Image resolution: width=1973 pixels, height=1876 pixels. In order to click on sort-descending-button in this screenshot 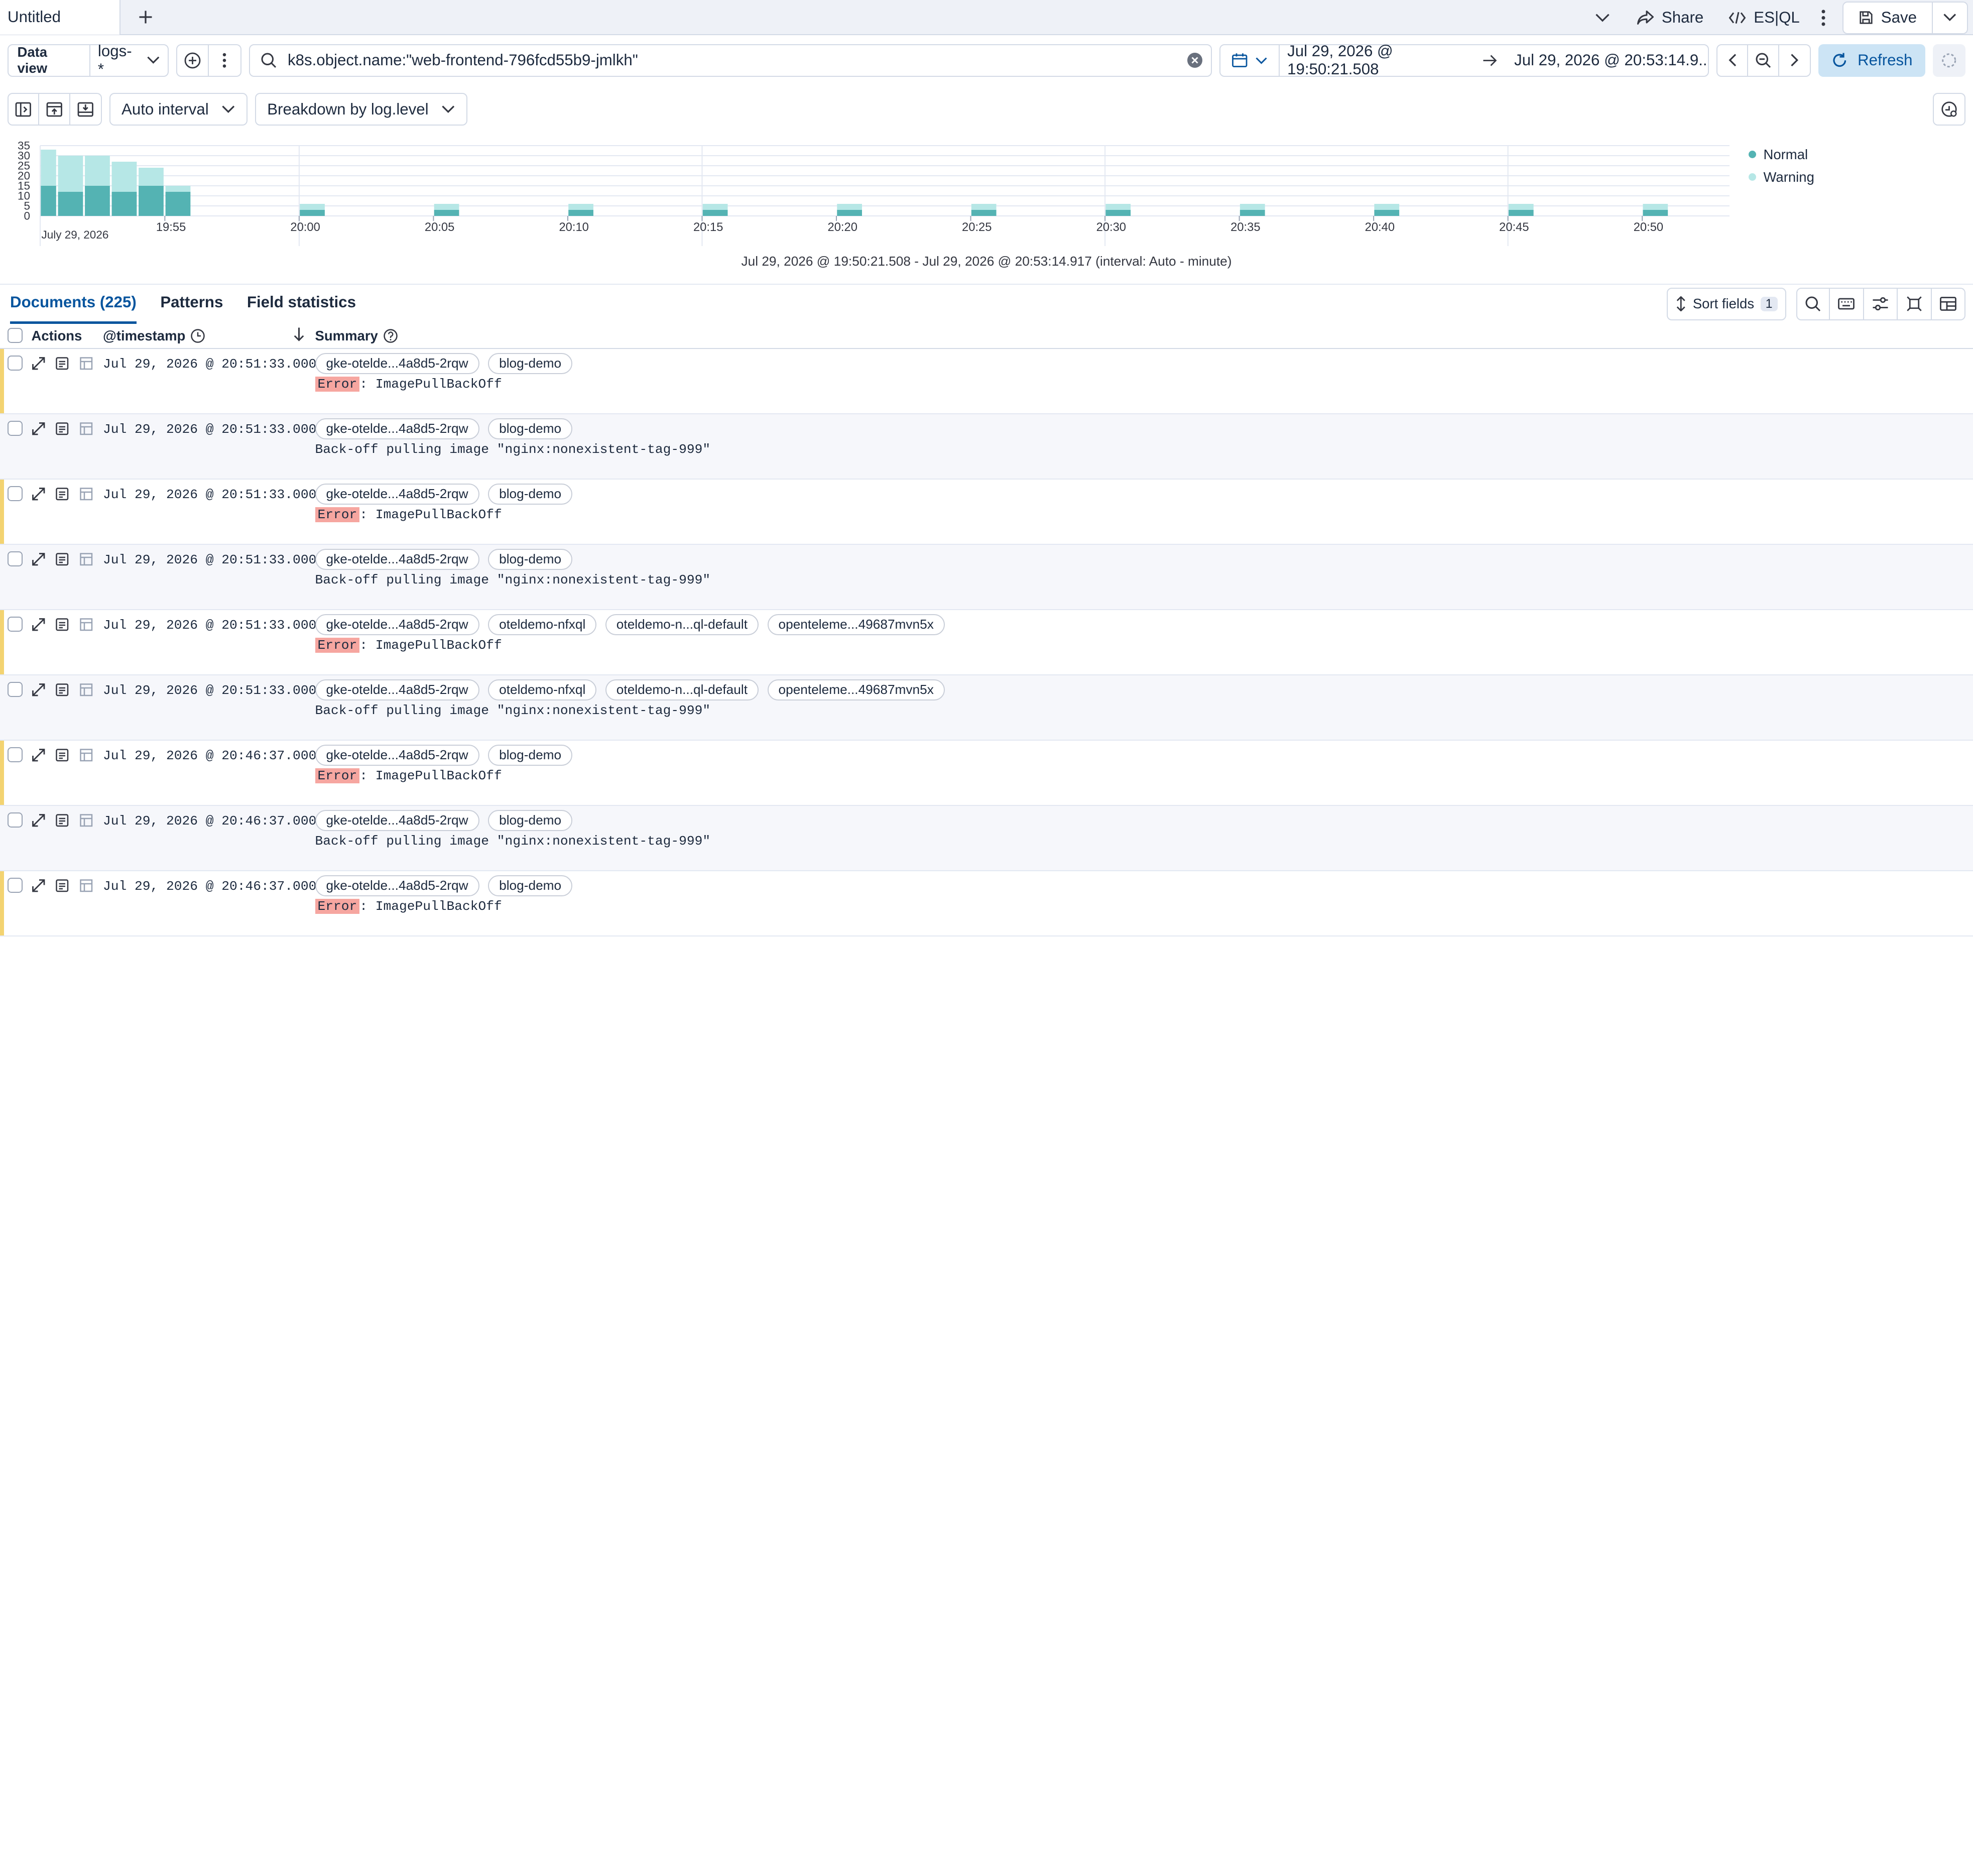, I will do `click(299, 335)`.